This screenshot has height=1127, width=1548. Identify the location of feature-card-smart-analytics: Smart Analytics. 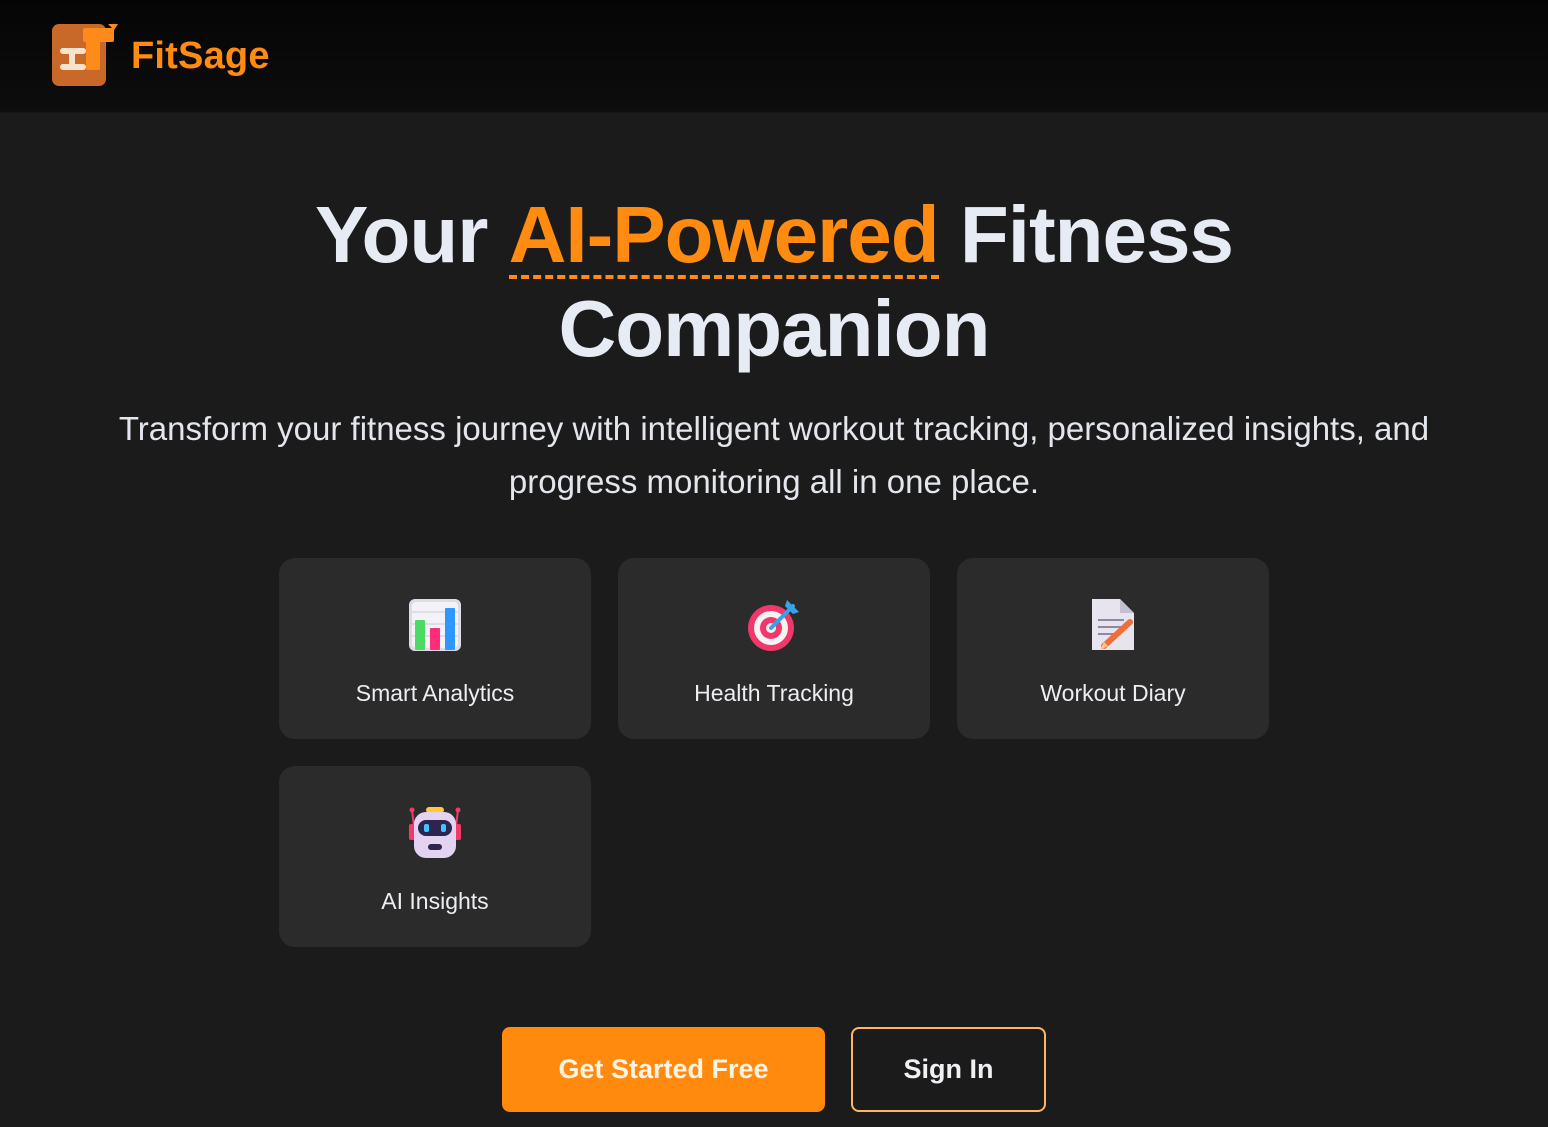
(435, 648).